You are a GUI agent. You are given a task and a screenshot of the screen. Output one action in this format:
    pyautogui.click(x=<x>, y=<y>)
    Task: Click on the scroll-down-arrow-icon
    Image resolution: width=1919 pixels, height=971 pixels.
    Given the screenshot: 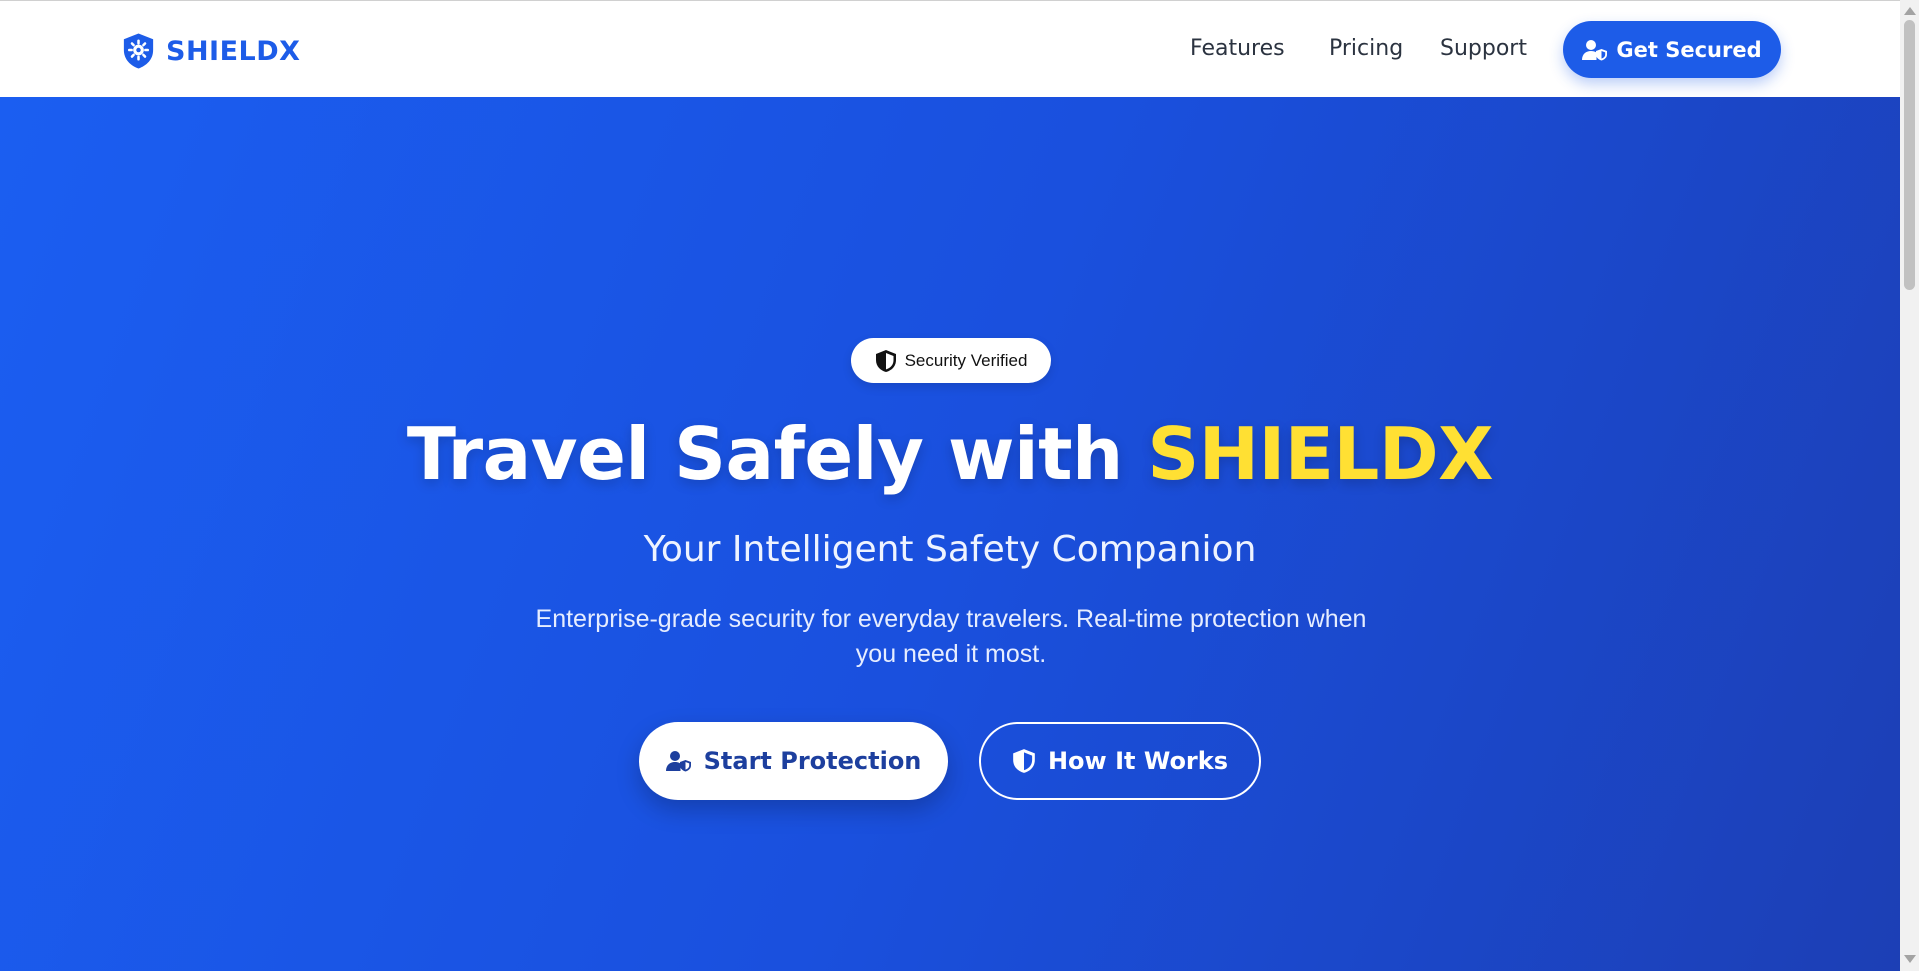 What is the action you would take?
    pyautogui.click(x=1910, y=959)
    